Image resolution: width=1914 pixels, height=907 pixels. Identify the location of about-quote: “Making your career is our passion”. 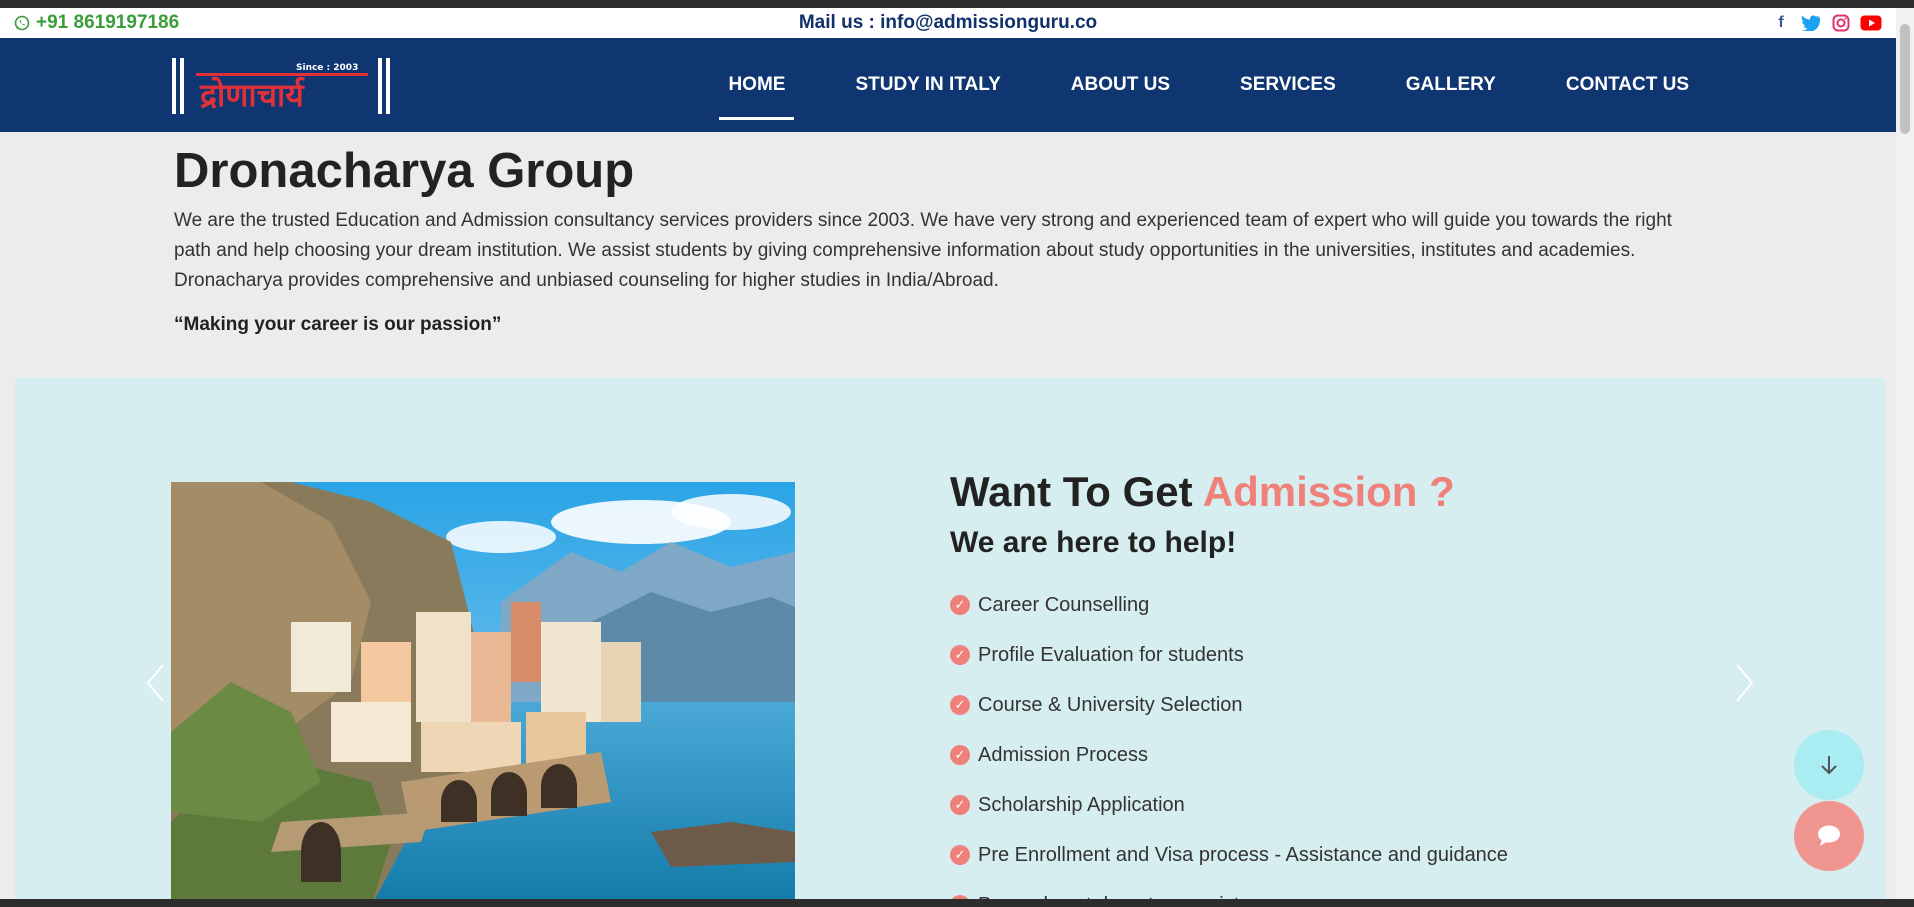
(338, 324).